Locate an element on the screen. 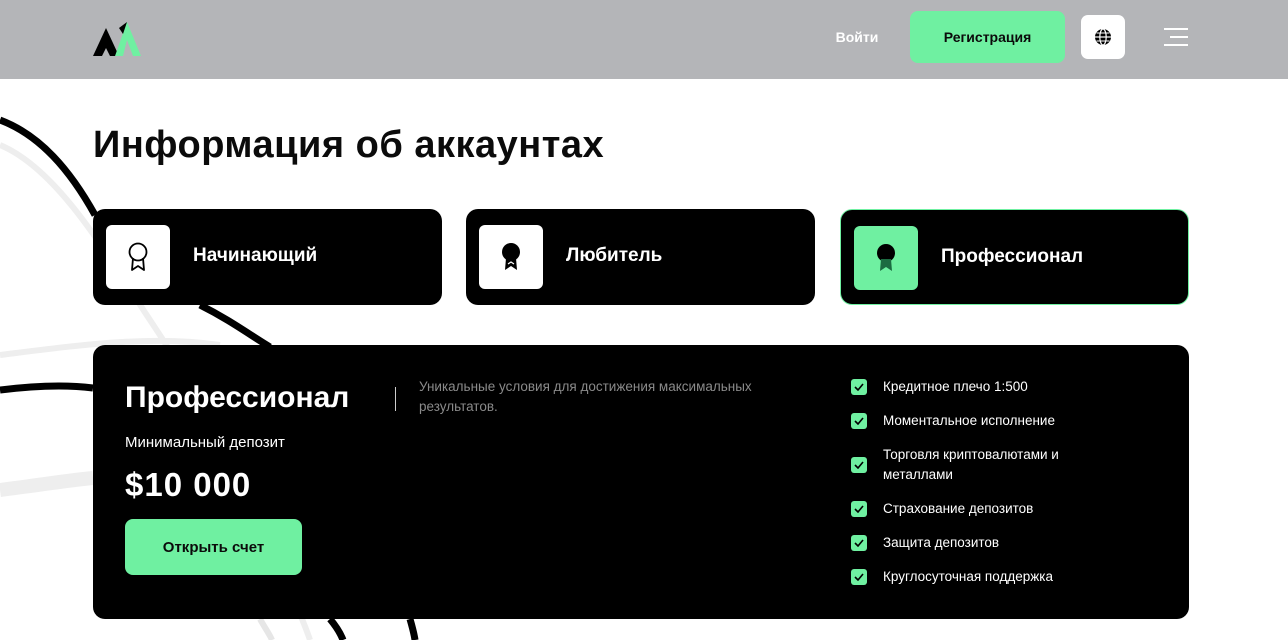 Image resolution: width=1288 pixels, height=640 pixels. feature-text: Кредитное плечо 1:500 is located at coordinates (955, 386).